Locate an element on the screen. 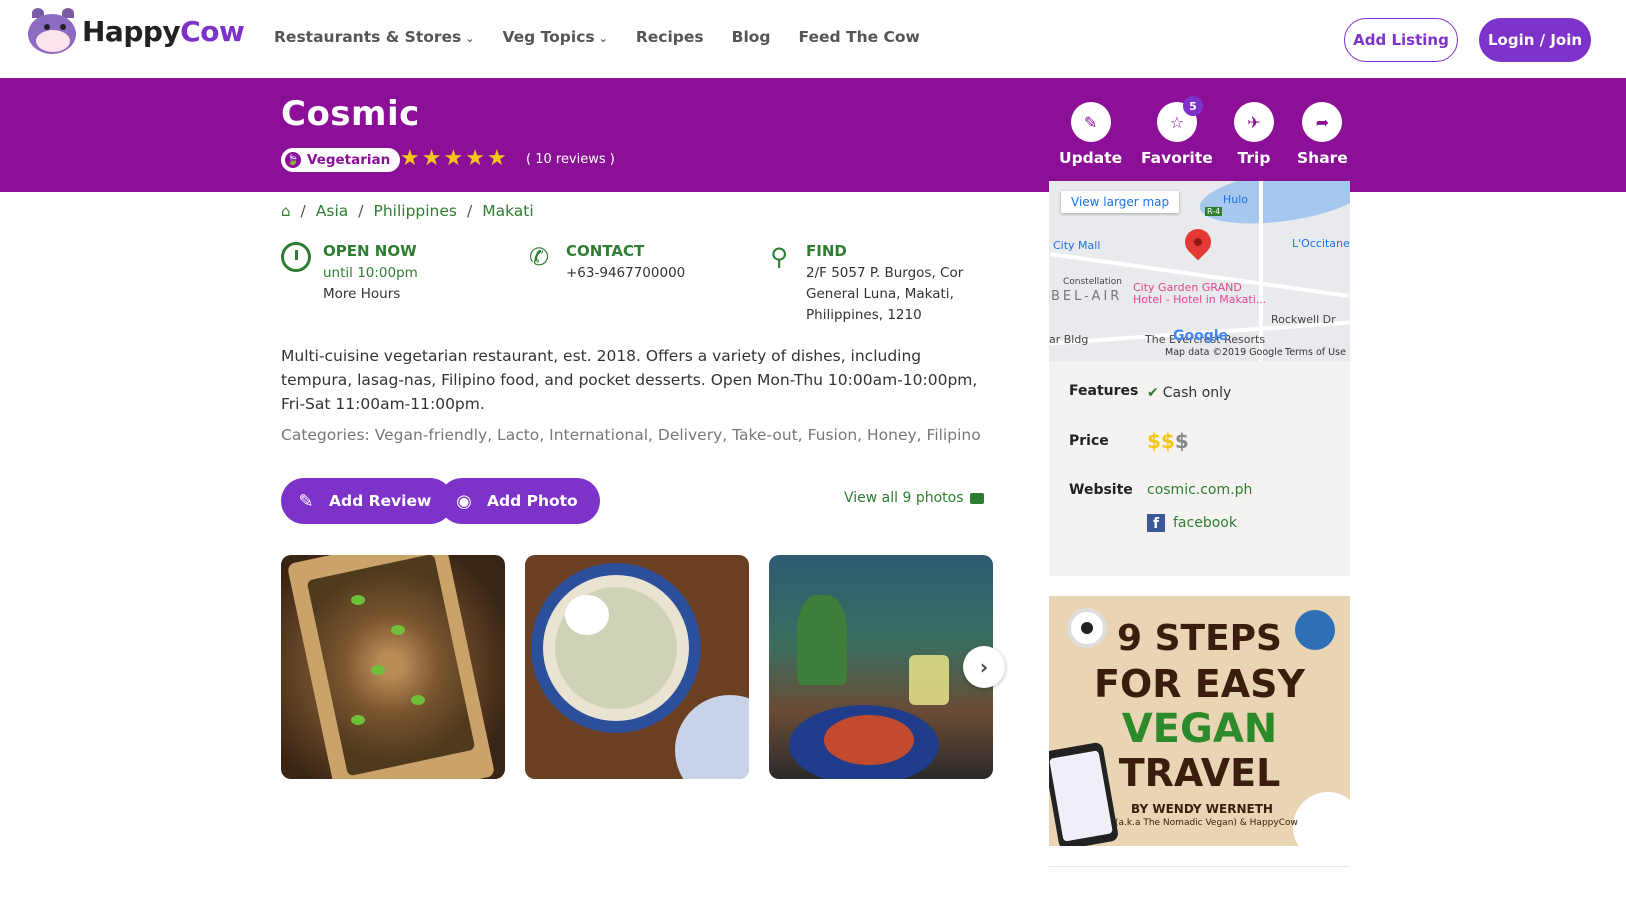  price-label: Price is located at coordinates (1089, 441).